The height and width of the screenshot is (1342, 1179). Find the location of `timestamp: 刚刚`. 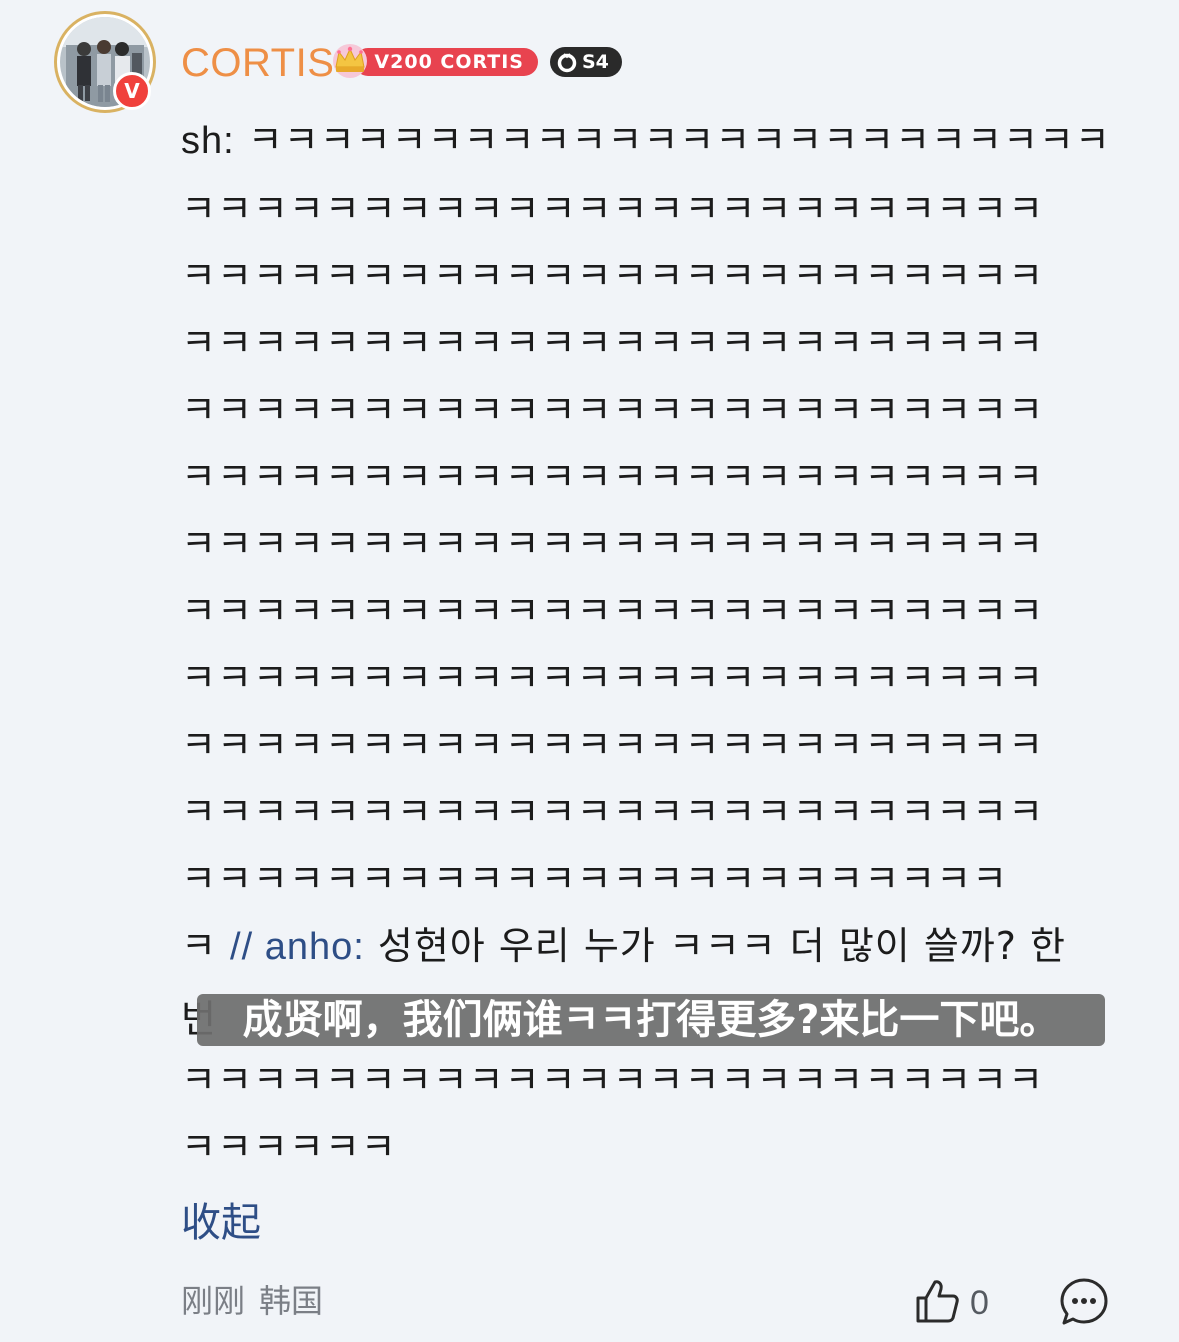

timestamp: 刚刚 is located at coordinates (213, 1301).